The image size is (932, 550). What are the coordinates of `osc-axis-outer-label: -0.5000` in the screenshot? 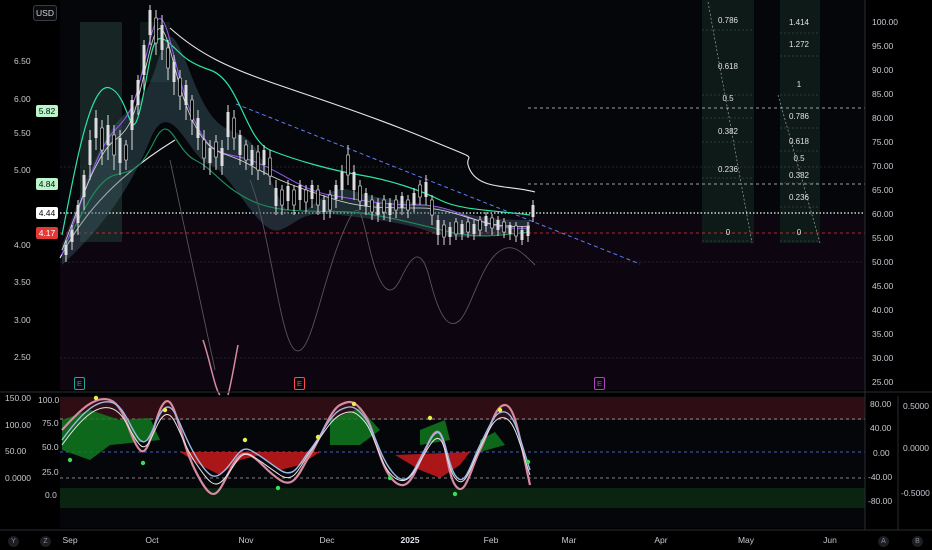 It's located at (915, 493).